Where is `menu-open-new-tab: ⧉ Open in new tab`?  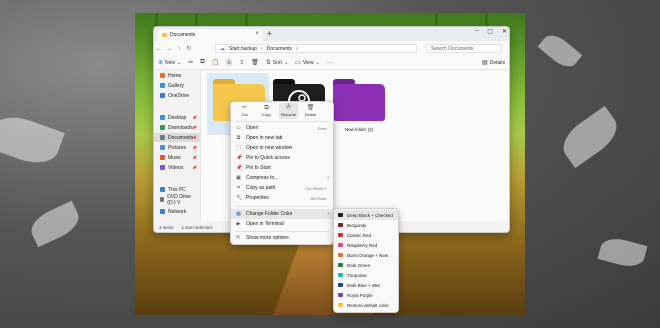 menu-open-new-tab: ⧉ Open in new tab is located at coordinates (282, 138).